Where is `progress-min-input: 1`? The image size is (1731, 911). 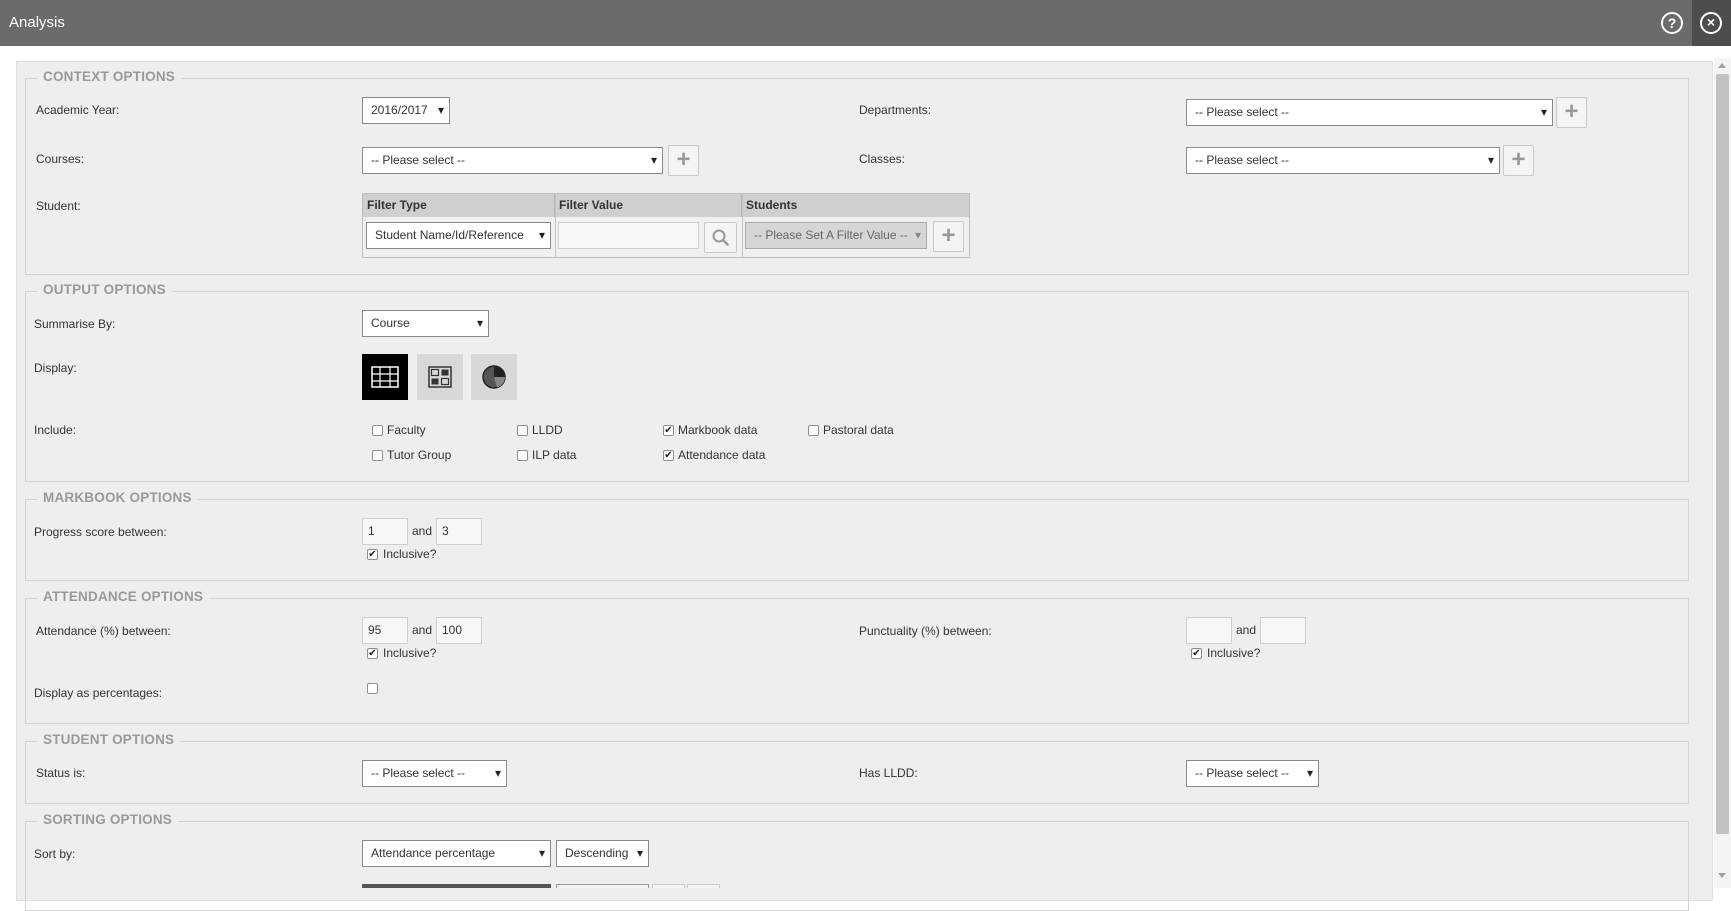
progress-min-input: 1 is located at coordinates (385, 531).